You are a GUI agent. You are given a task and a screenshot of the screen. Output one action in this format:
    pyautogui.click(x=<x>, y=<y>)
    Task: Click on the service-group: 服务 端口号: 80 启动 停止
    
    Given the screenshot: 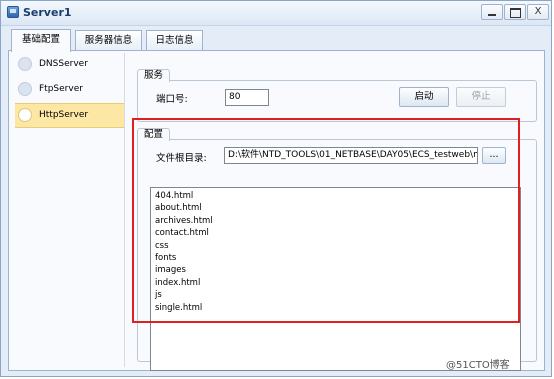 What is the action you would take?
    pyautogui.click(x=337, y=95)
    